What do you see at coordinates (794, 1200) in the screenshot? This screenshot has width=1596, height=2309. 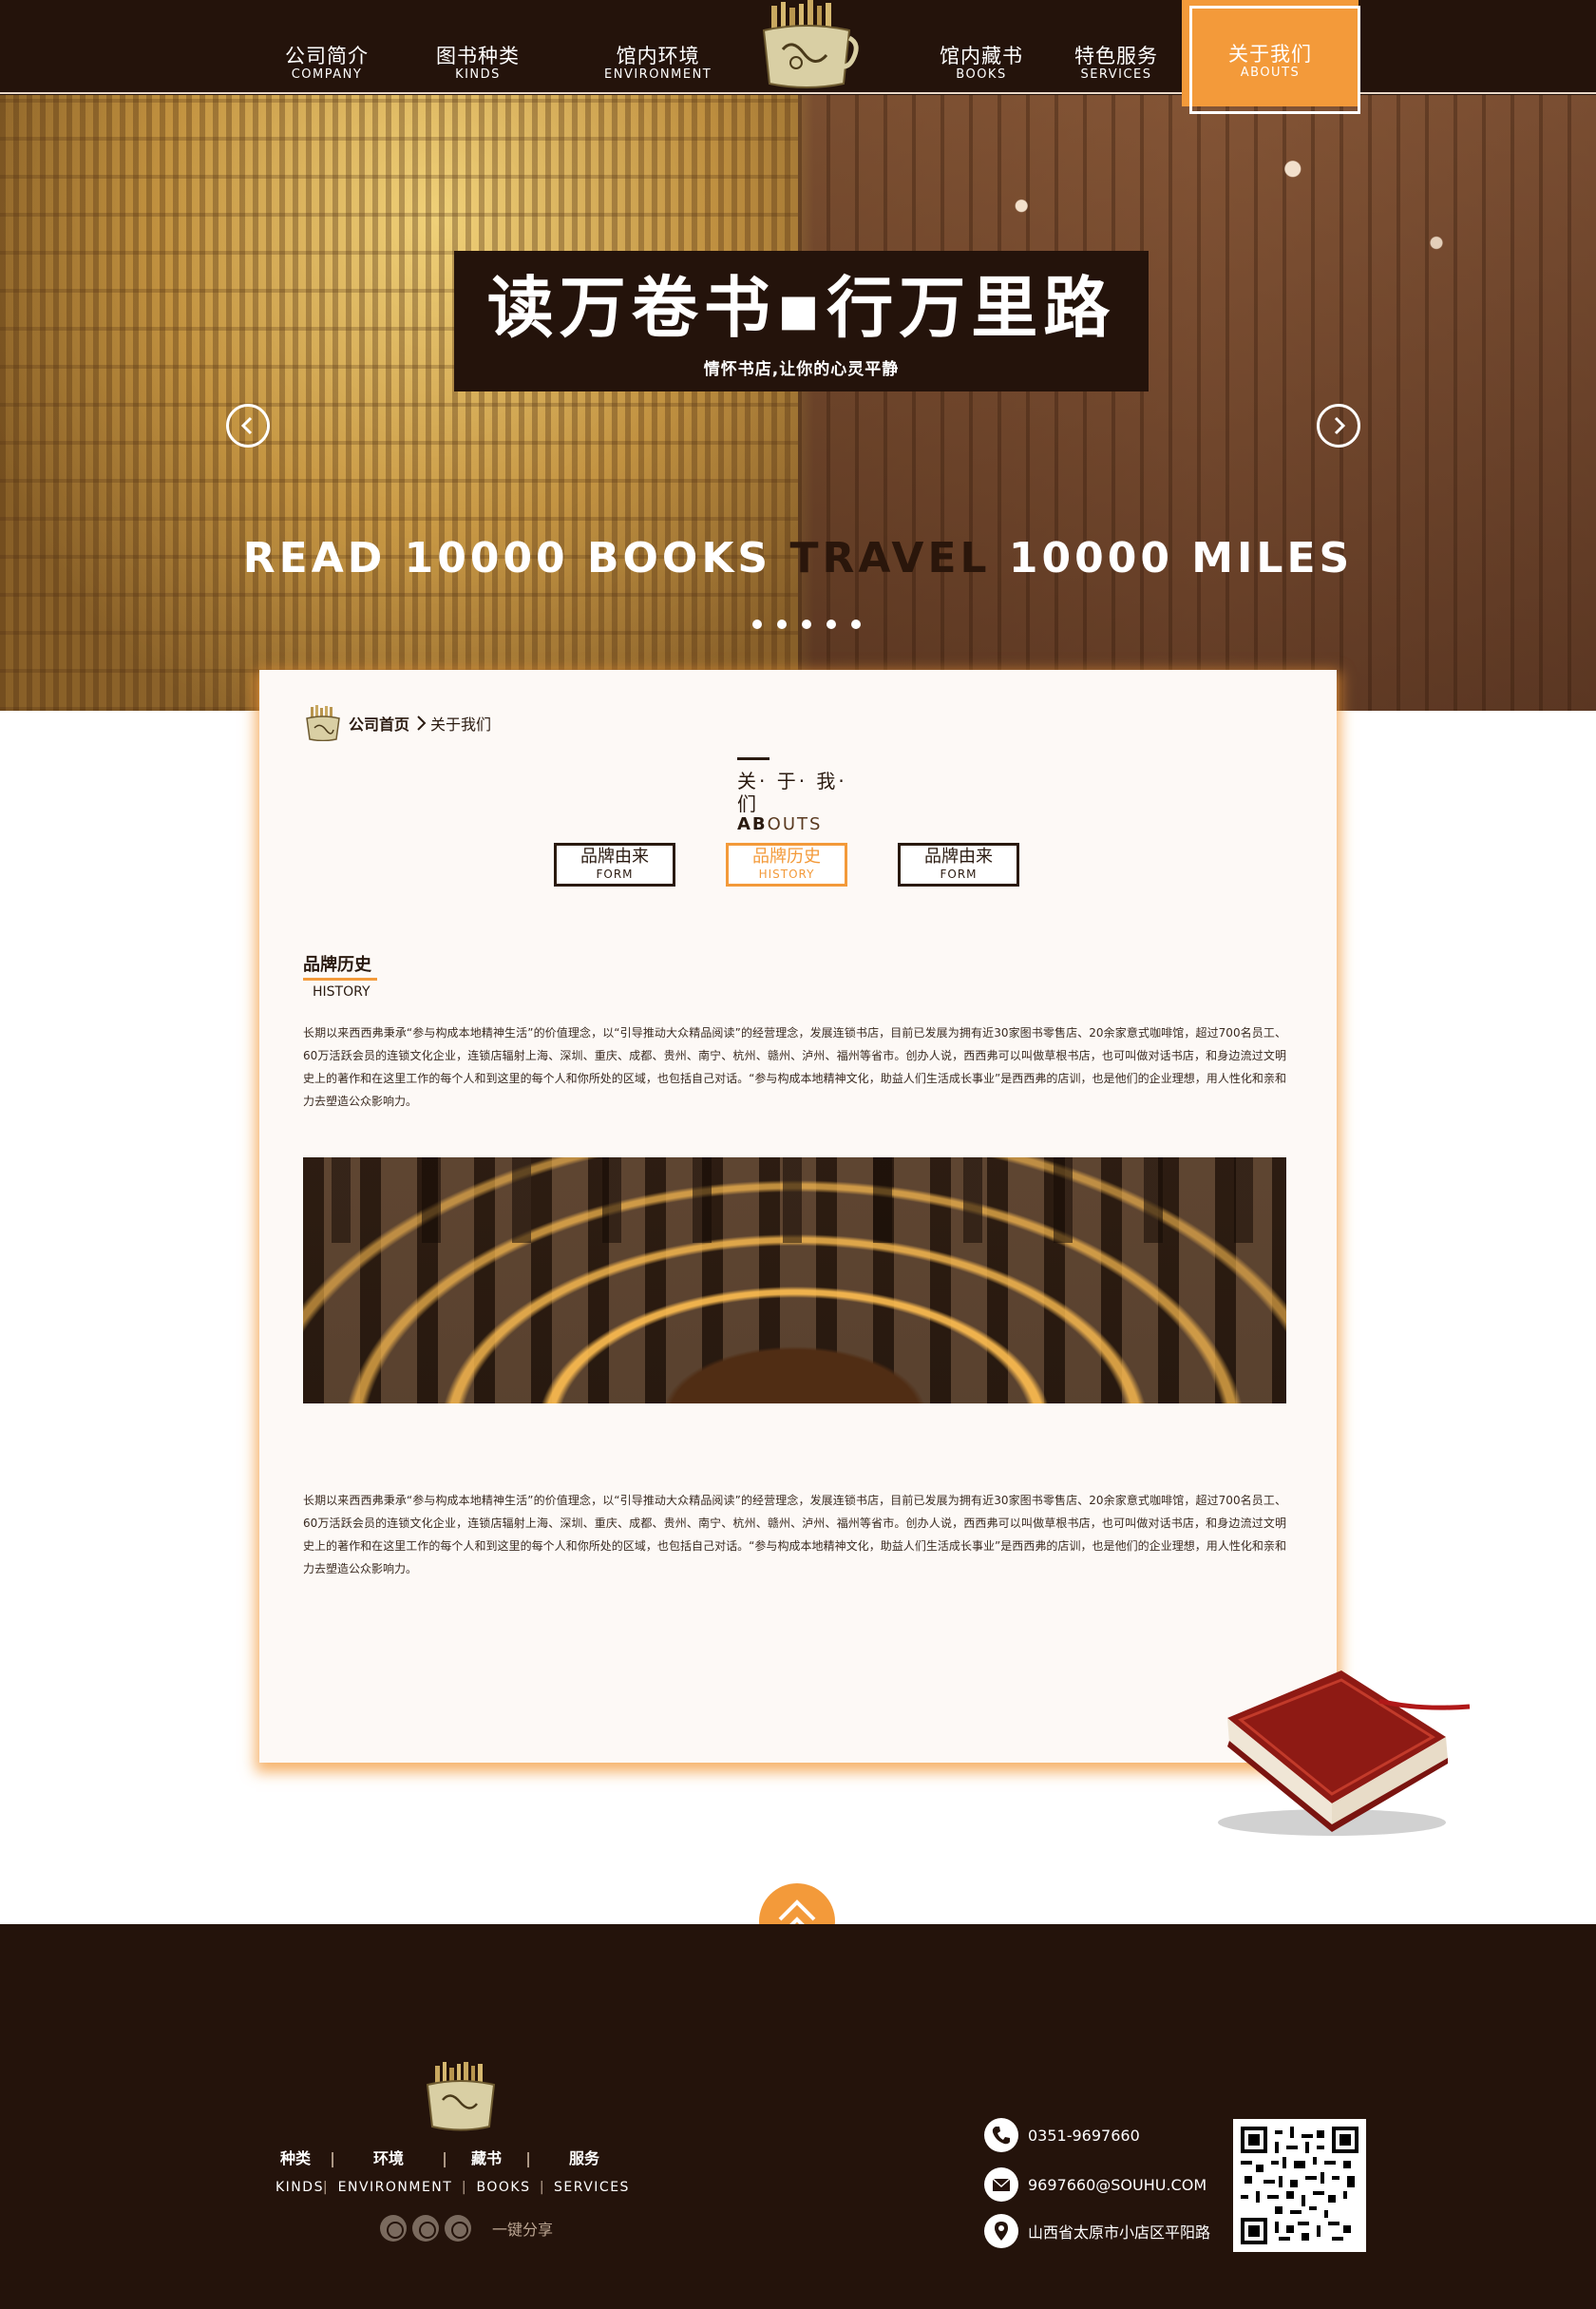 I see `photo-arches` at bounding box center [794, 1200].